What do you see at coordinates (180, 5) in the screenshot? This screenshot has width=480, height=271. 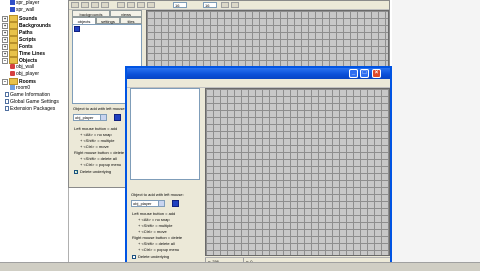 I see `snap-x-input: 16` at bounding box center [180, 5].